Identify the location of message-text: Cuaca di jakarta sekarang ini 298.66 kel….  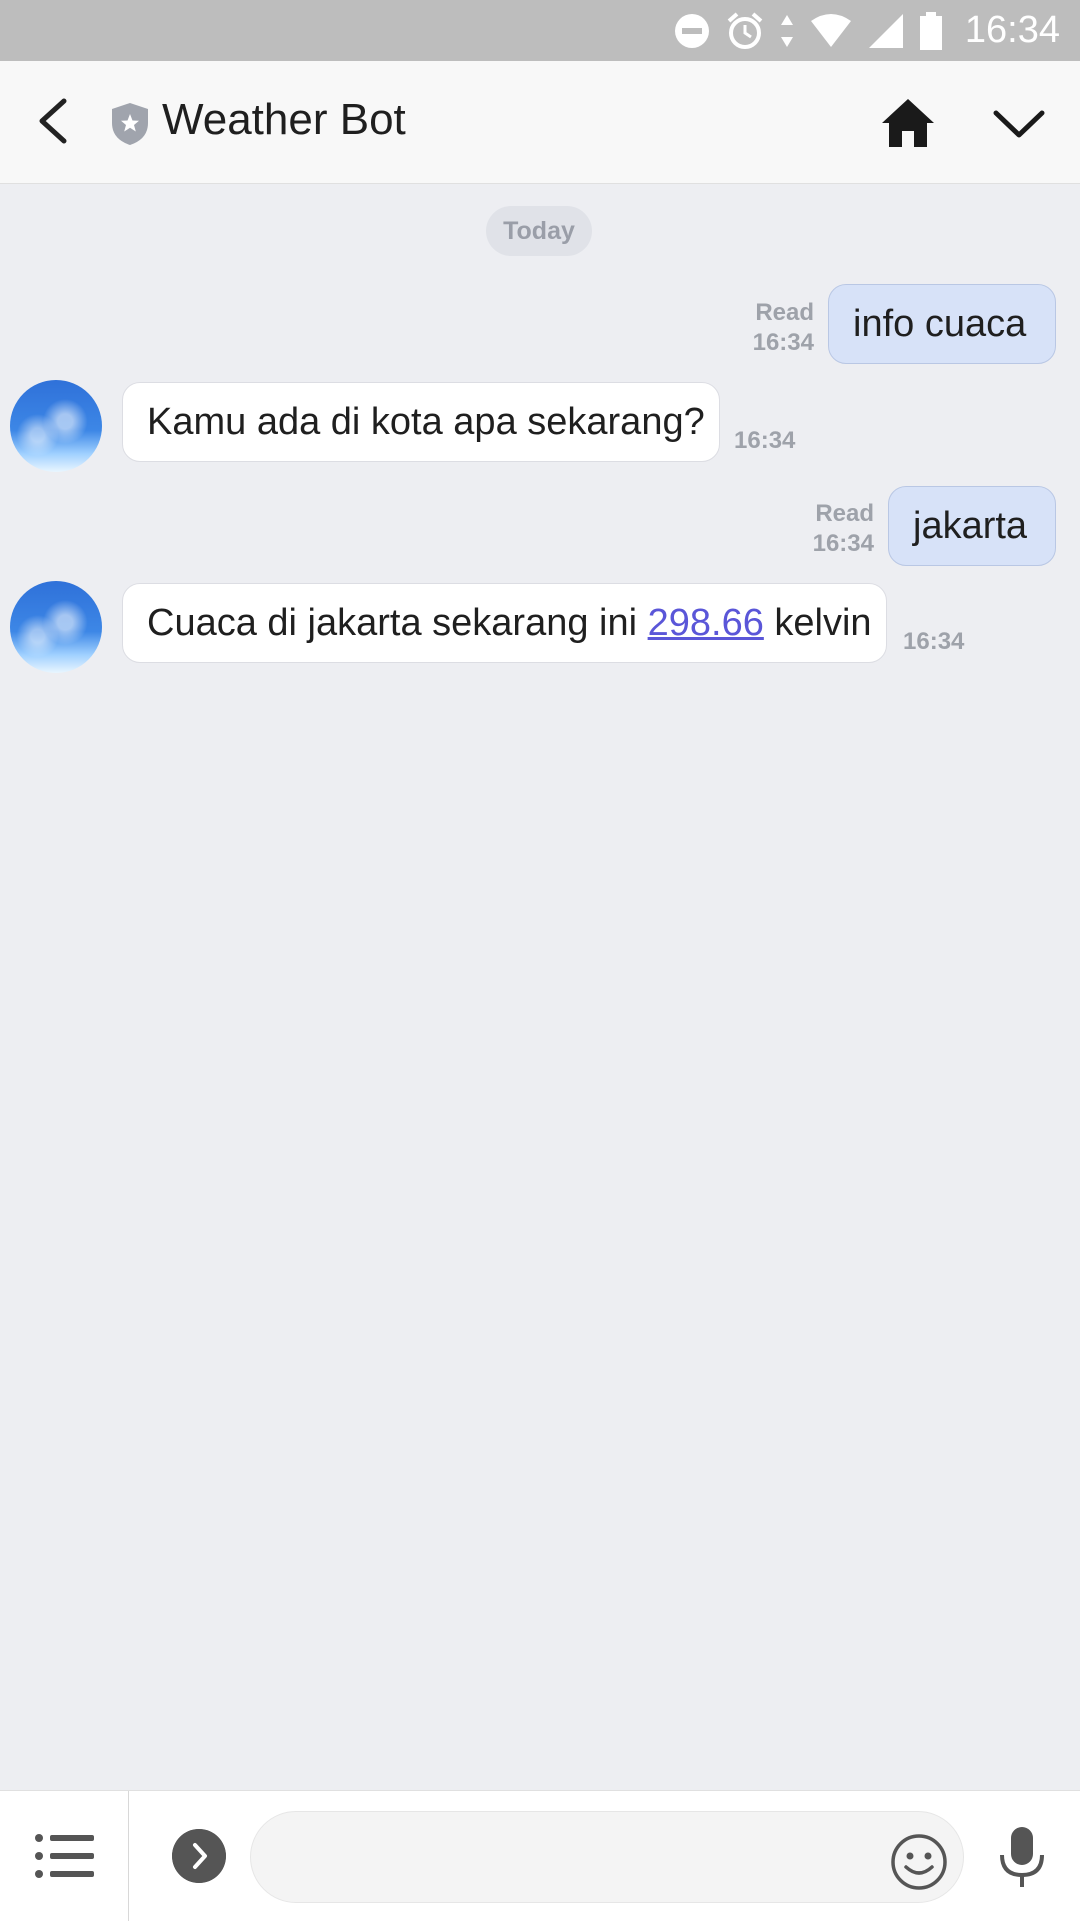
(509, 623).